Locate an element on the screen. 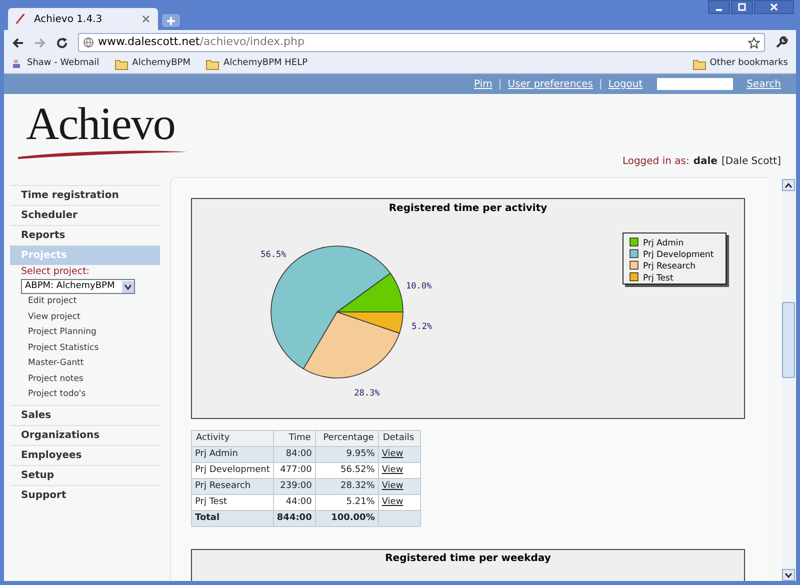 Image resolution: width=800 pixels, height=585 pixels. browser-tab: Achievo 1.4.3 is located at coordinates (83, 19).